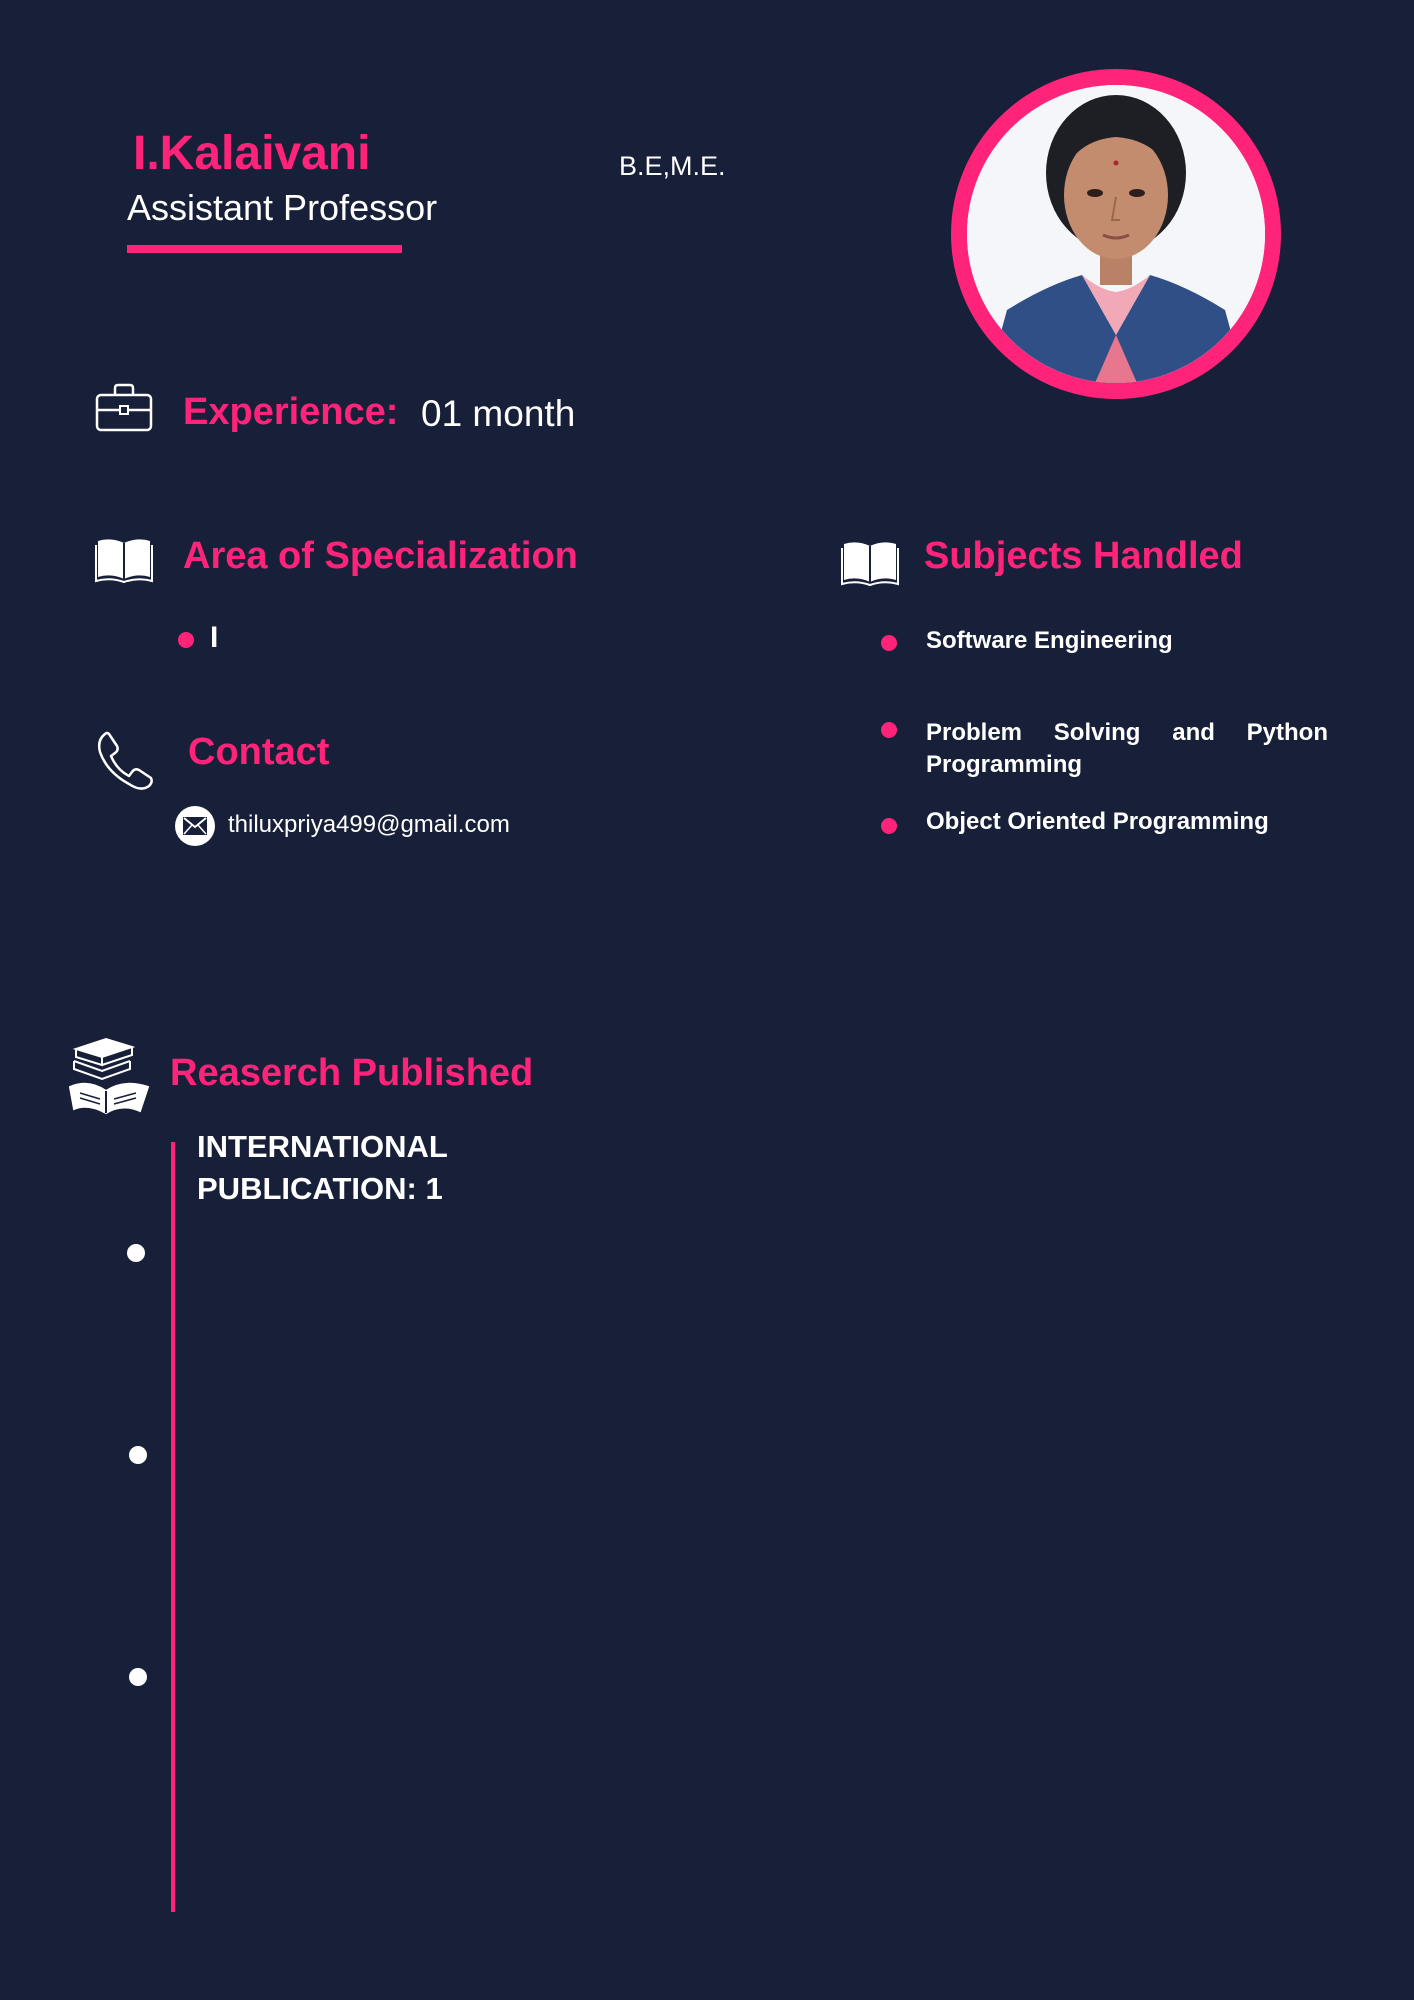 The width and height of the screenshot is (1414, 2000). I want to click on profile-title: Assistant Professor, so click(282, 207).